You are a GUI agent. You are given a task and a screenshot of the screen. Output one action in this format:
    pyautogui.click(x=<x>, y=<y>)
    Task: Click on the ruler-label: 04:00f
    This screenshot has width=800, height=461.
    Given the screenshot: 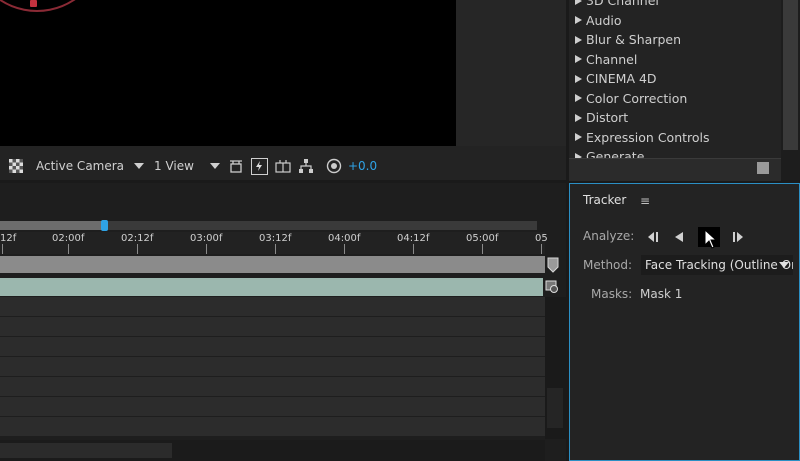 What is the action you would take?
    pyautogui.click(x=344, y=238)
    